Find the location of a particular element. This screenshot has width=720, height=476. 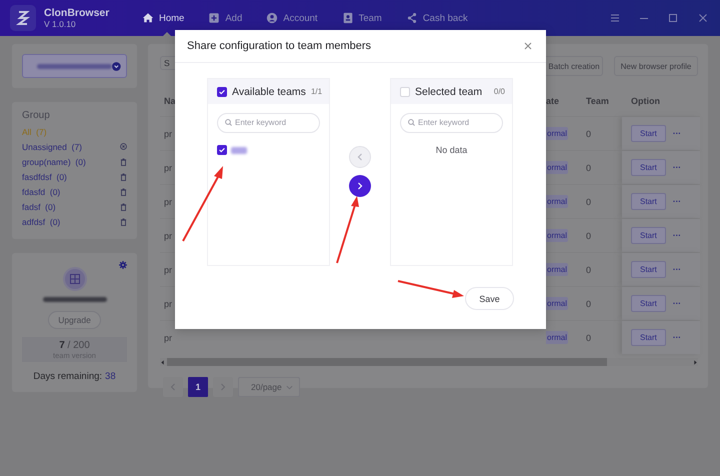

logo-icon is located at coordinates (23, 18).